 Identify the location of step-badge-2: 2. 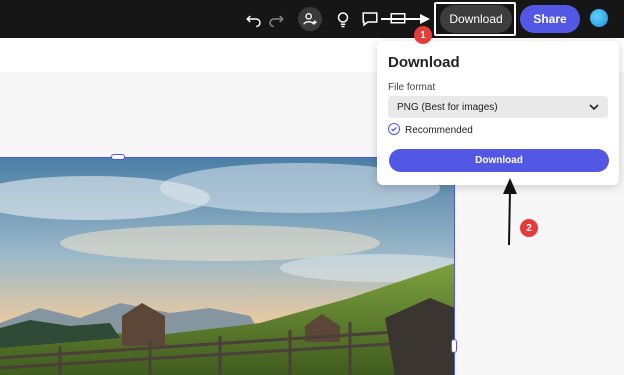
(529, 228).